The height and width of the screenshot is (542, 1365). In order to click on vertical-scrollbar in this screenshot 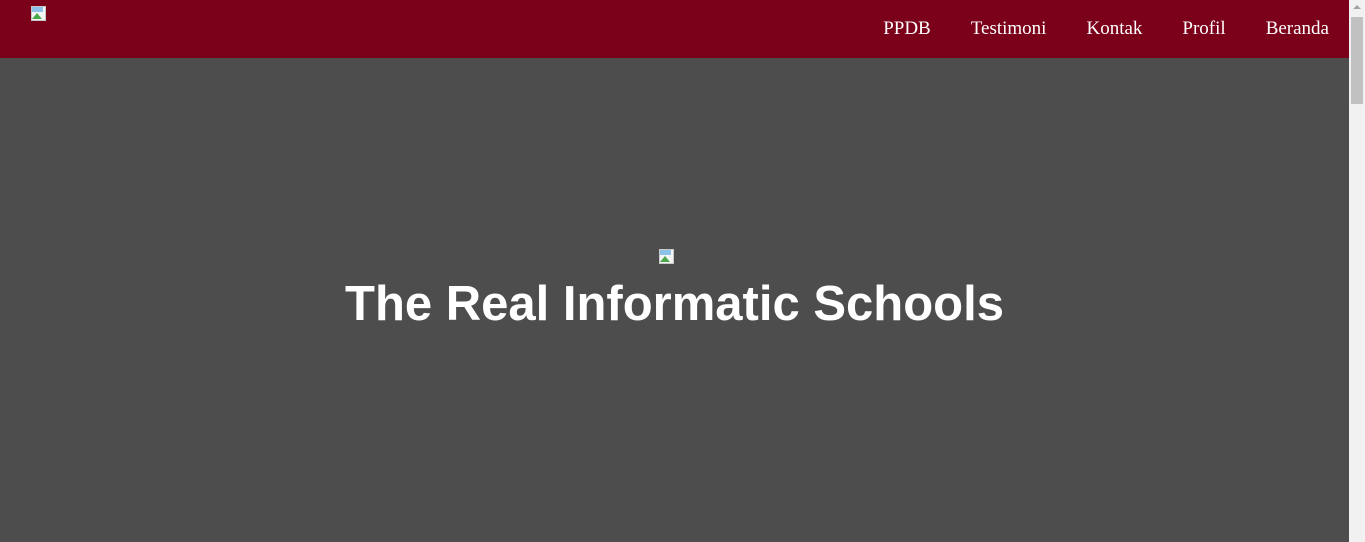, I will do `click(1357, 271)`.